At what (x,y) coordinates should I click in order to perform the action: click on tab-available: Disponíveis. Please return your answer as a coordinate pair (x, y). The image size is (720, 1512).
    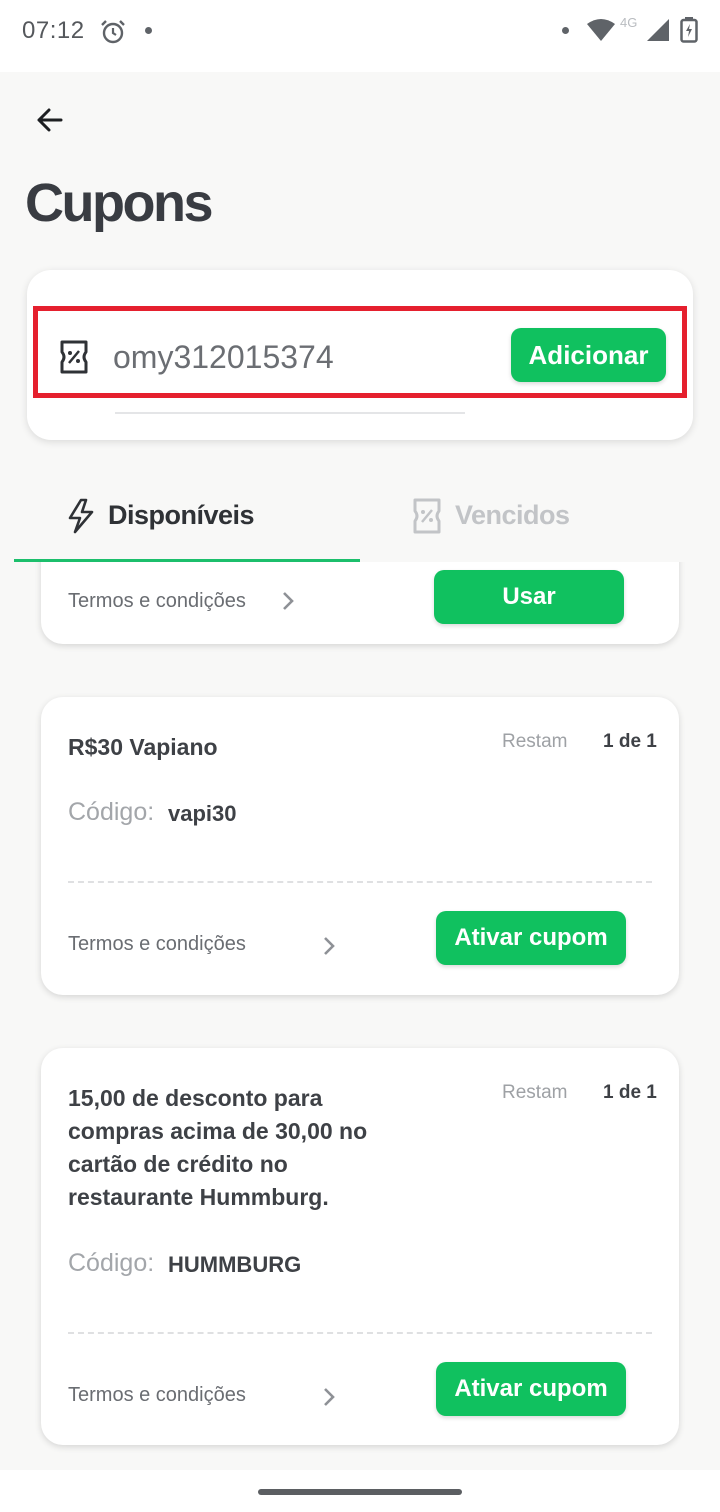
    Looking at the image, I should click on (187, 520).